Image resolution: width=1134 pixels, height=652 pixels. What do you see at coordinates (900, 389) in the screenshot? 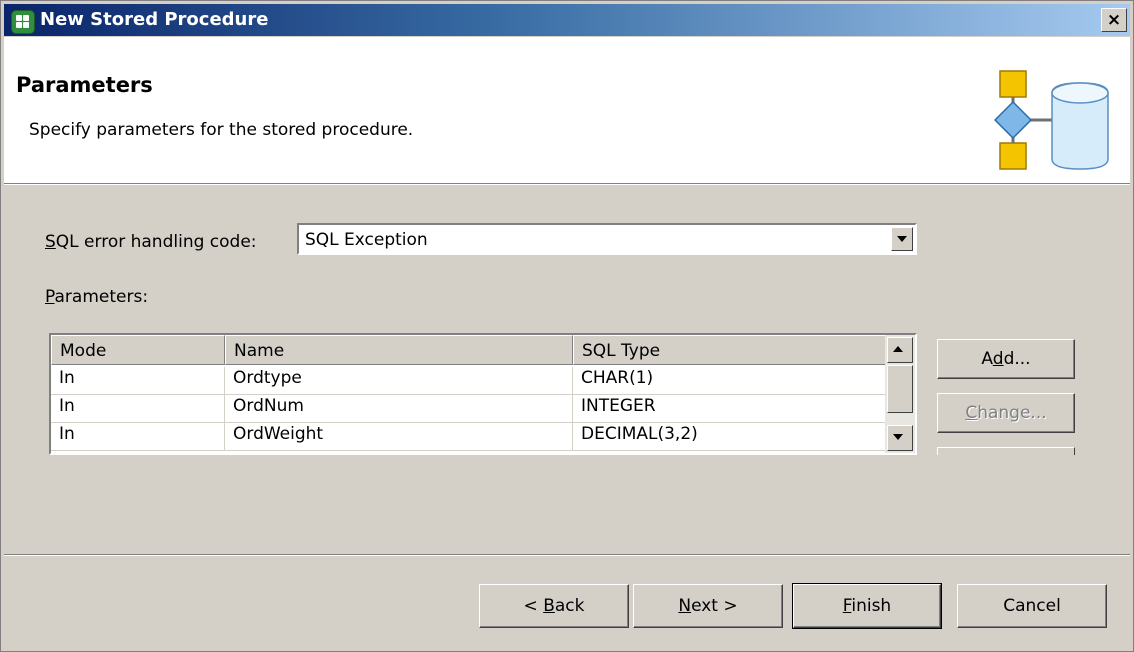
I see `scroll-thumb` at bounding box center [900, 389].